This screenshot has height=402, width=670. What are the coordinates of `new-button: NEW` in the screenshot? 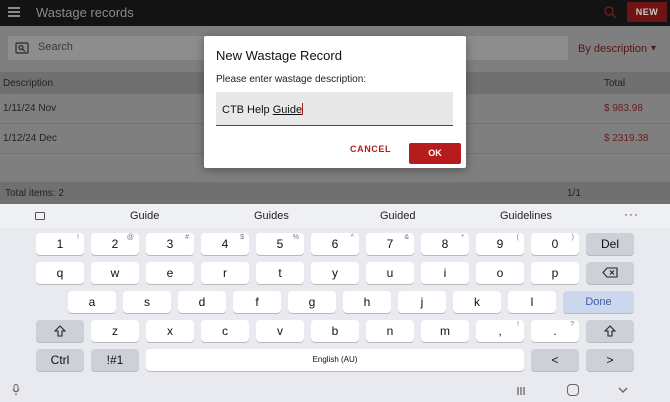 It's located at (647, 12).